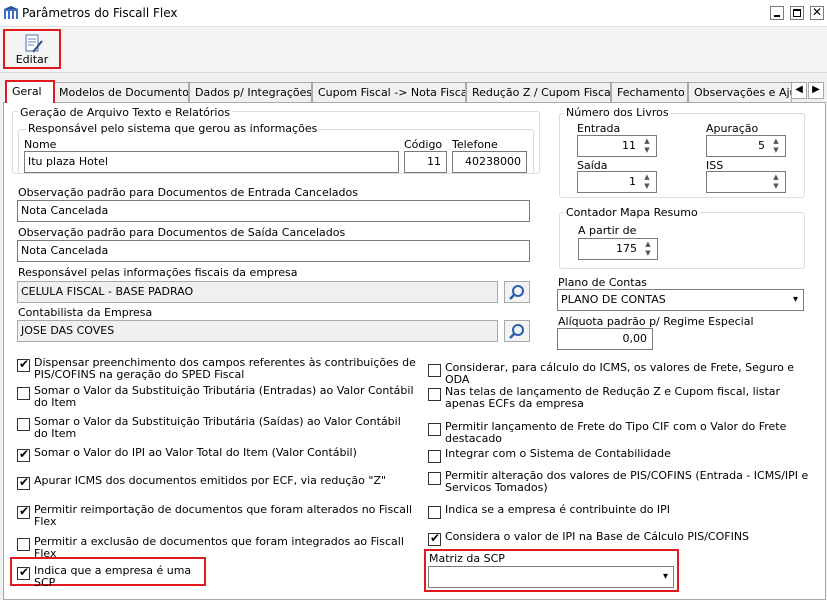 The height and width of the screenshot is (600, 827). I want to click on matriz-scp-select: ▾, so click(551, 577).